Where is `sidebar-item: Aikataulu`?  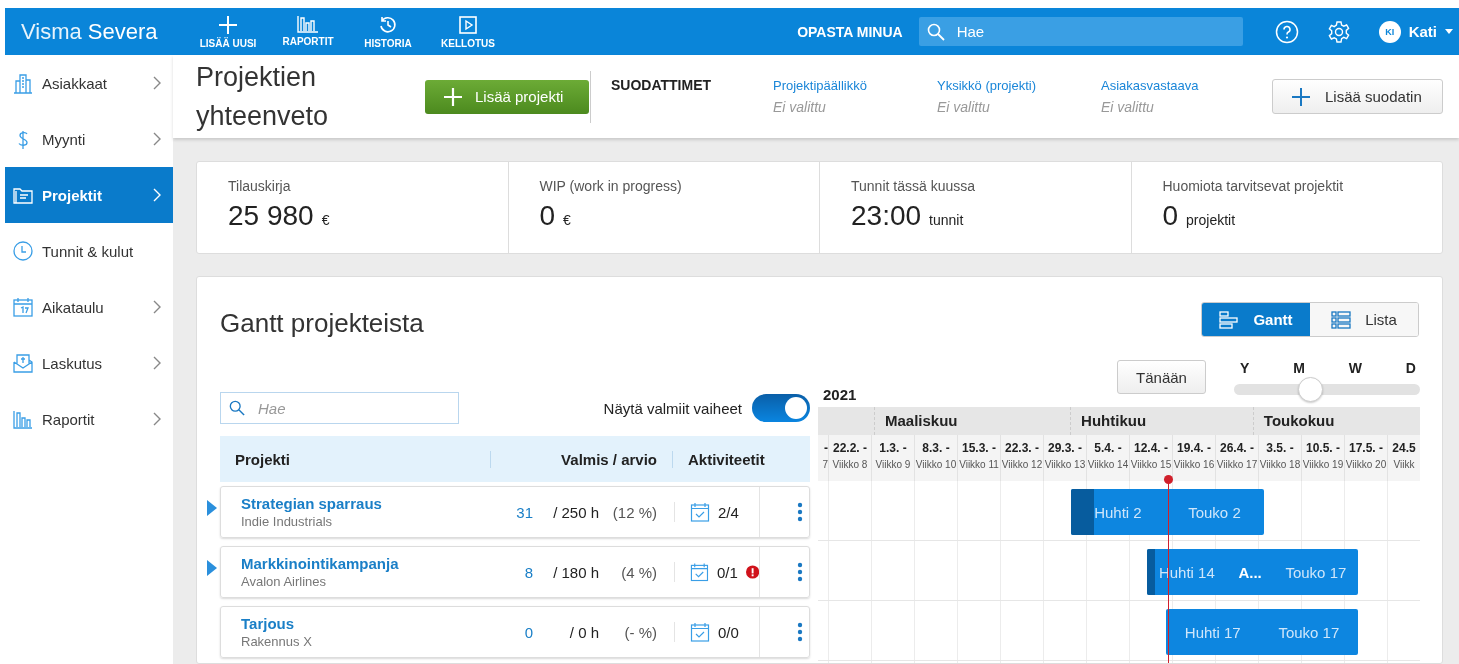 sidebar-item: Aikataulu is located at coordinates (89, 307).